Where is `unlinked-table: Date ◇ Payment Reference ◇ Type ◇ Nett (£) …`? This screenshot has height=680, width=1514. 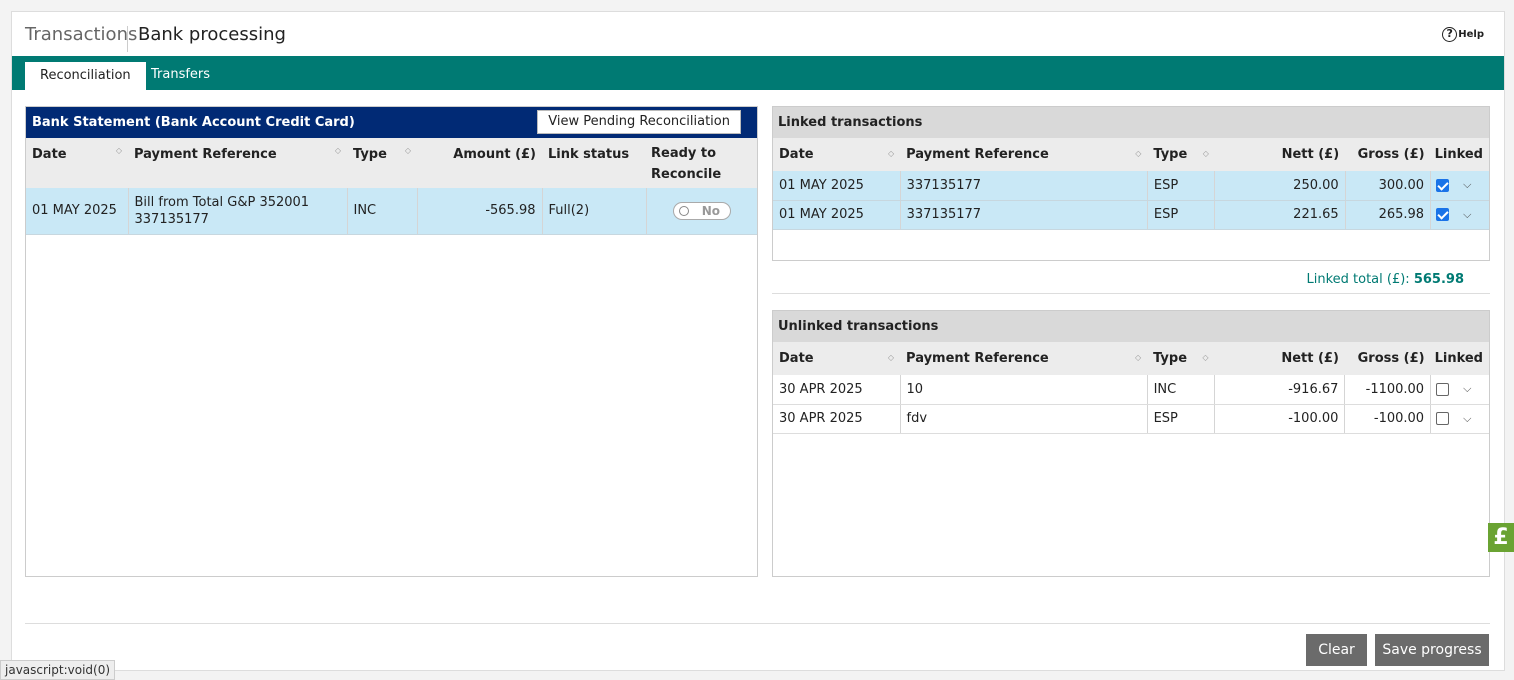
unlinked-table: Date ◇ Payment Reference ◇ Type ◇ Nett (£) … is located at coordinates (1131, 388).